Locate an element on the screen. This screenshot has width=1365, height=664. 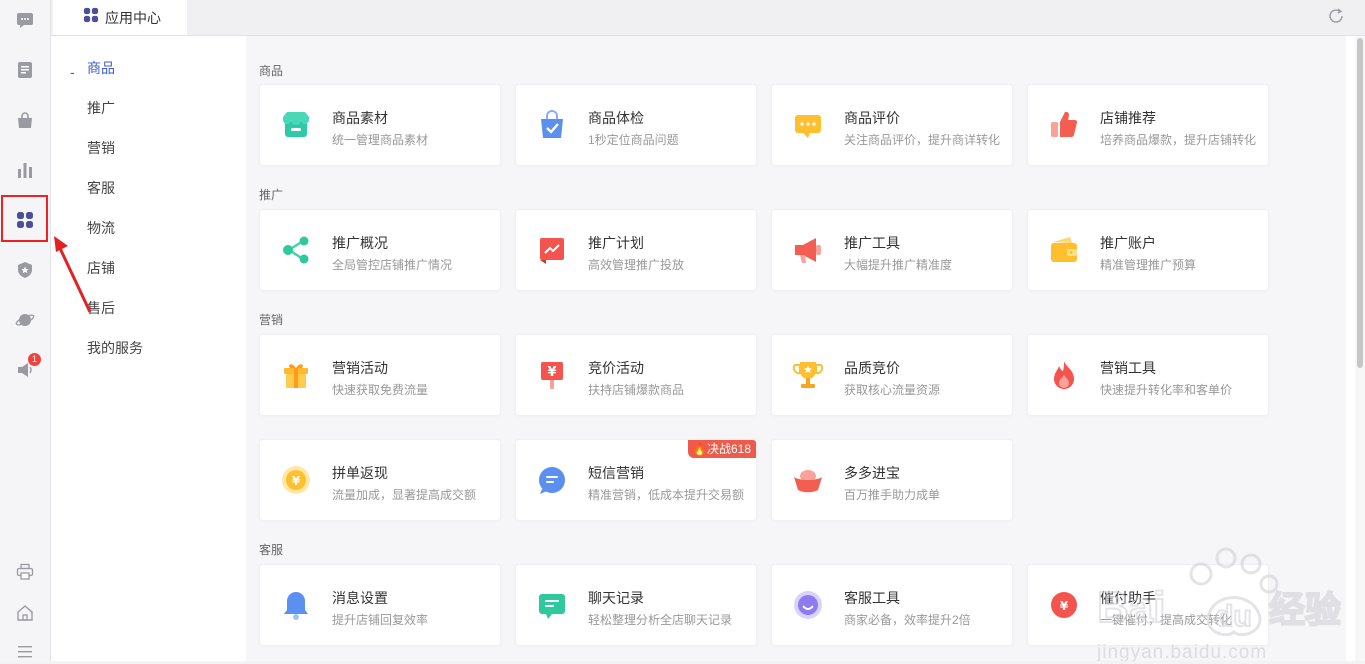
app-card: 营销活动 快速获取免费流量 is located at coordinates (380, 375).